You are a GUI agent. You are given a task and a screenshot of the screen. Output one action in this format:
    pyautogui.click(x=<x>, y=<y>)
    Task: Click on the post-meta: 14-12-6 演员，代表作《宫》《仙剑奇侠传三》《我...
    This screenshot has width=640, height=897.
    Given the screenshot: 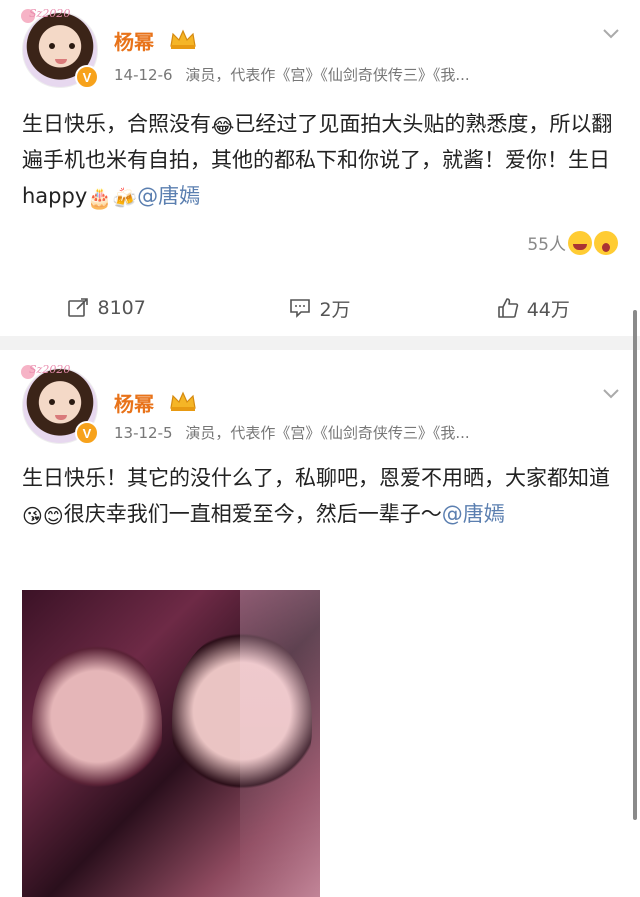 What is the action you would take?
    pyautogui.click(x=296, y=74)
    